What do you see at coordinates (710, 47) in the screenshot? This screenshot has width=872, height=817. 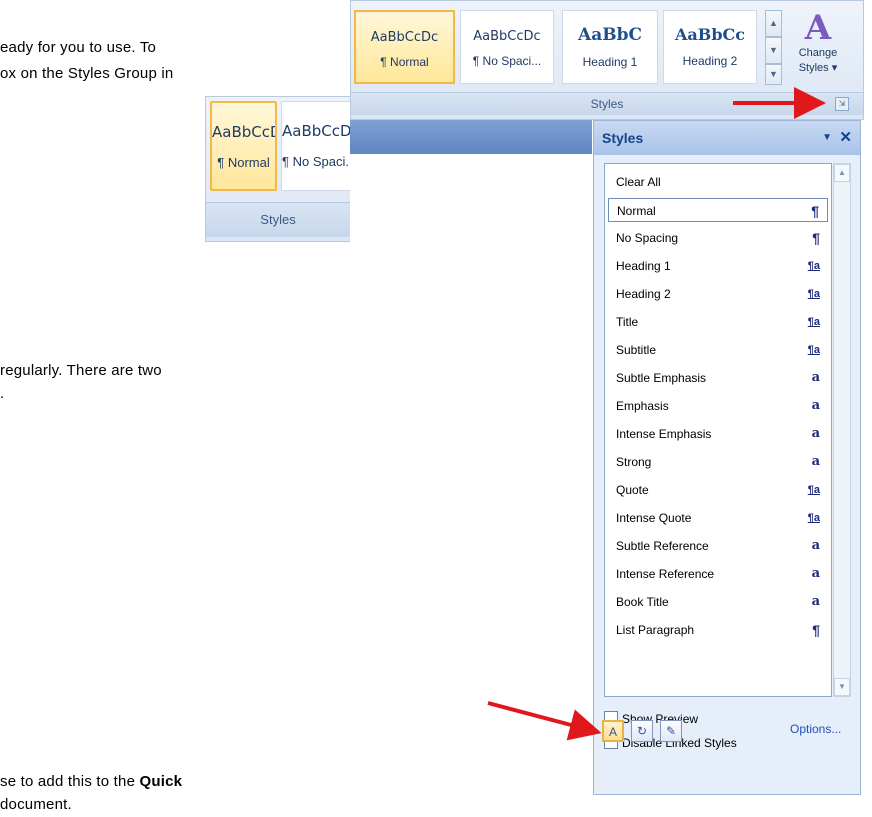 I see `style-gallery-heading-2: AaBbCc Heading 2` at bounding box center [710, 47].